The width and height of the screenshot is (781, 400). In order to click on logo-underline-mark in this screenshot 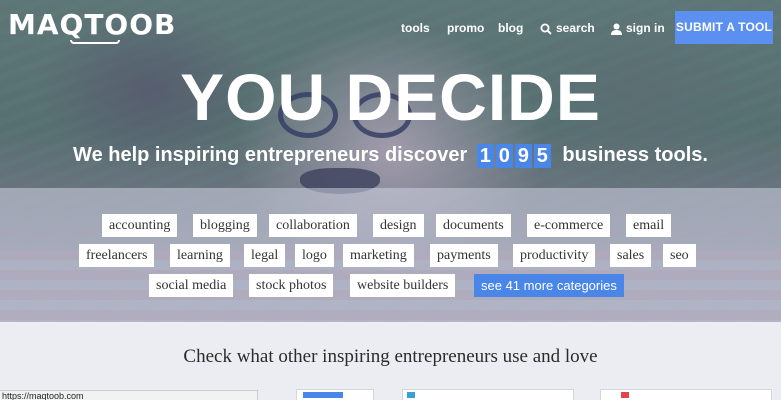, I will do `click(95, 42)`.